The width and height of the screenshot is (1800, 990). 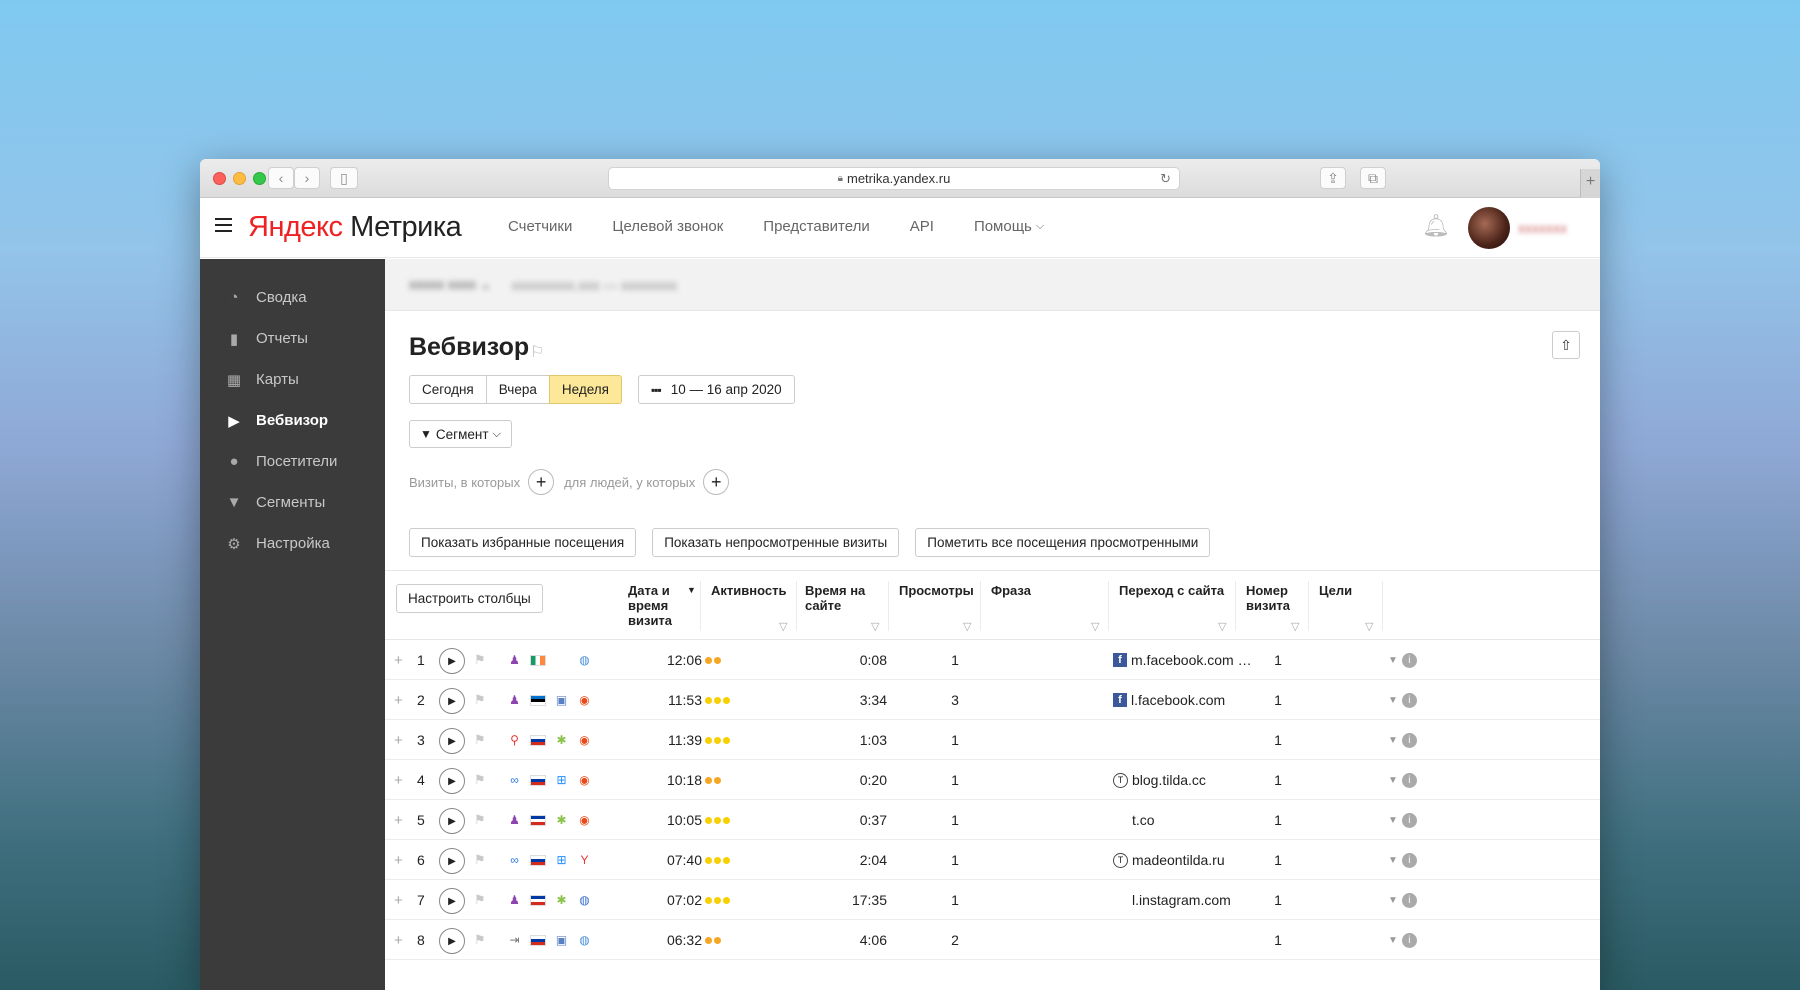 What do you see at coordinates (816, 226) in the screenshot?
I see `nav-representatives: Представители` at bounding box center [816, 226].